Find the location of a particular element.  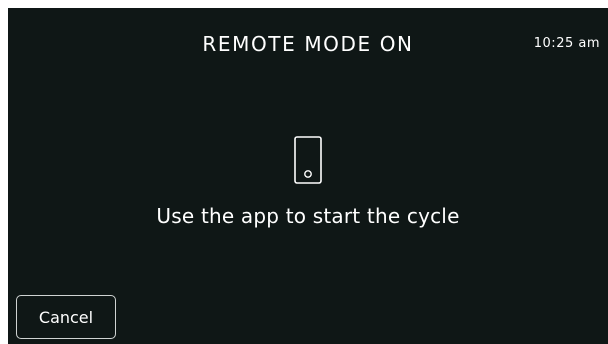

page-title: REMOTE MODE ON is located at coordinates (308, 44).